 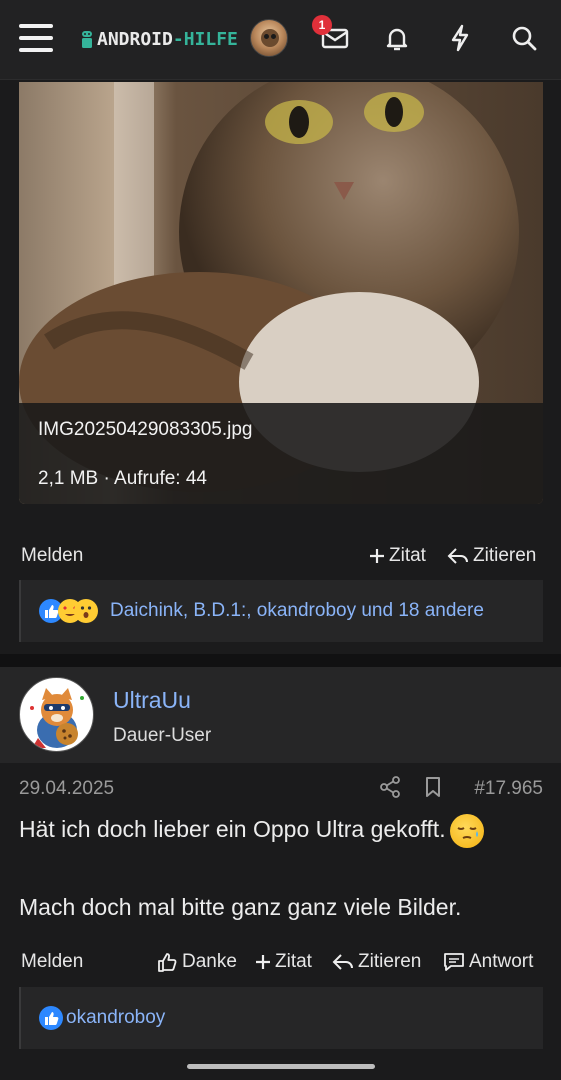 I want to click on top-header: ANDROID - HILFE 1, so click(x=280, y=40).